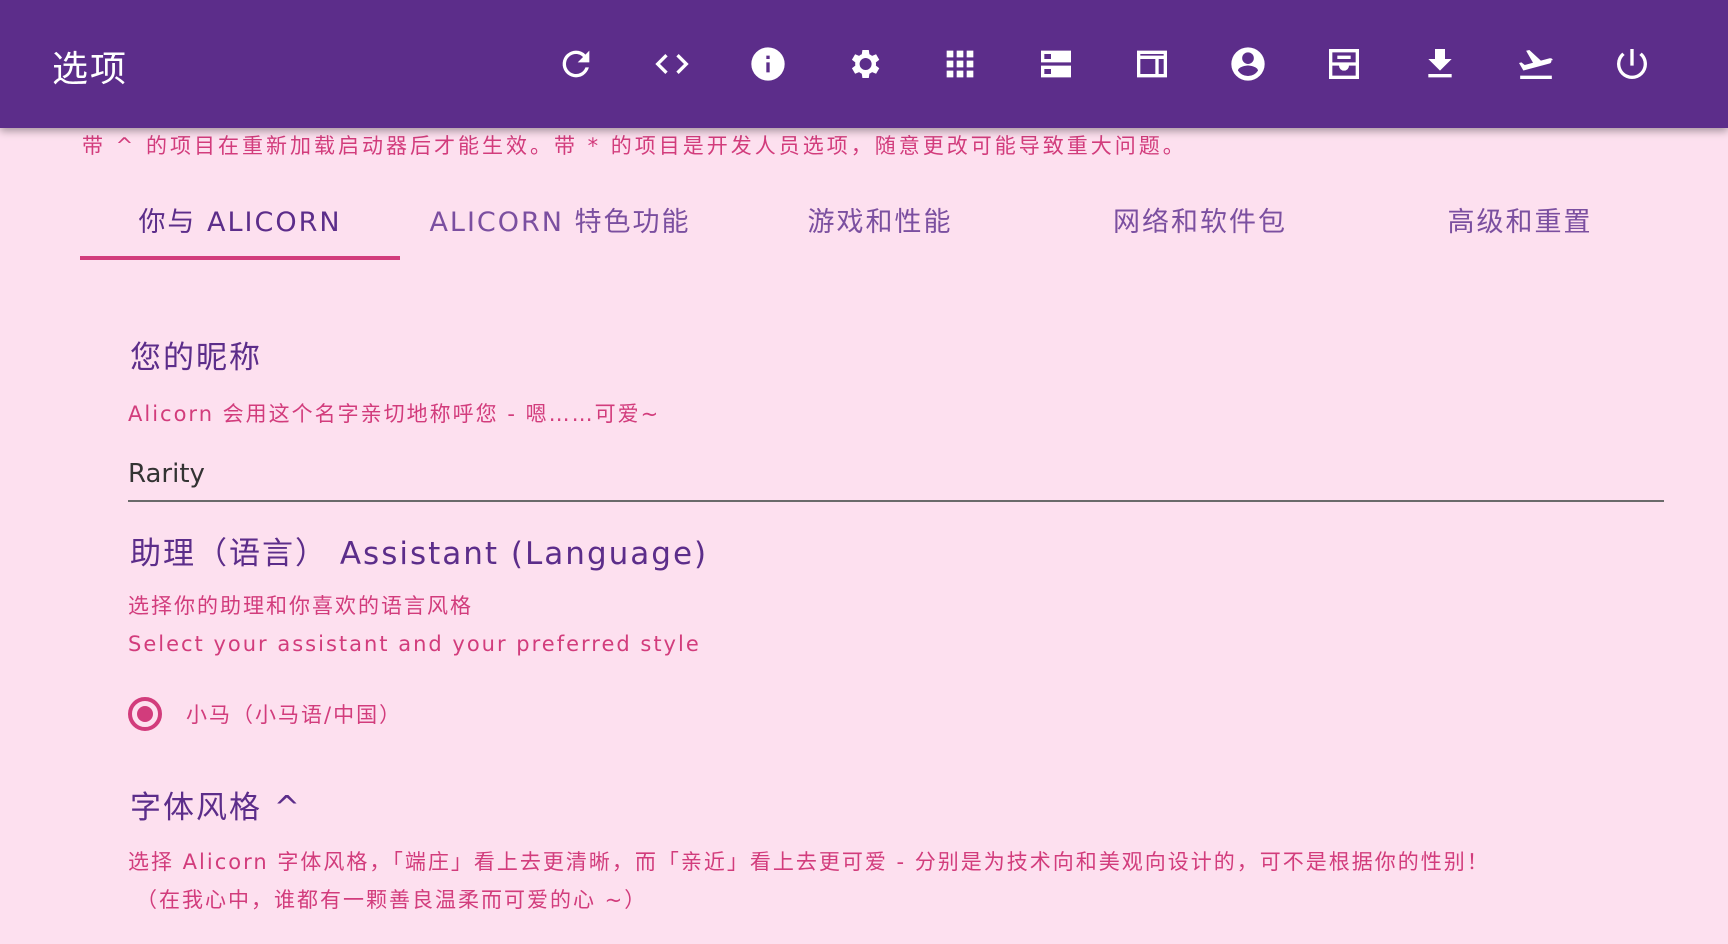  I want to click on inbox-icon, so click(1344, 64).